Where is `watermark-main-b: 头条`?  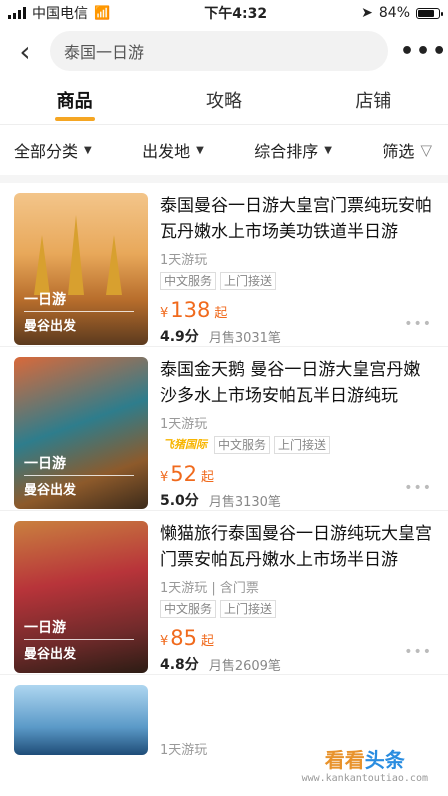 watermark-main-b: 头条 is located at coordinates (384, 760).